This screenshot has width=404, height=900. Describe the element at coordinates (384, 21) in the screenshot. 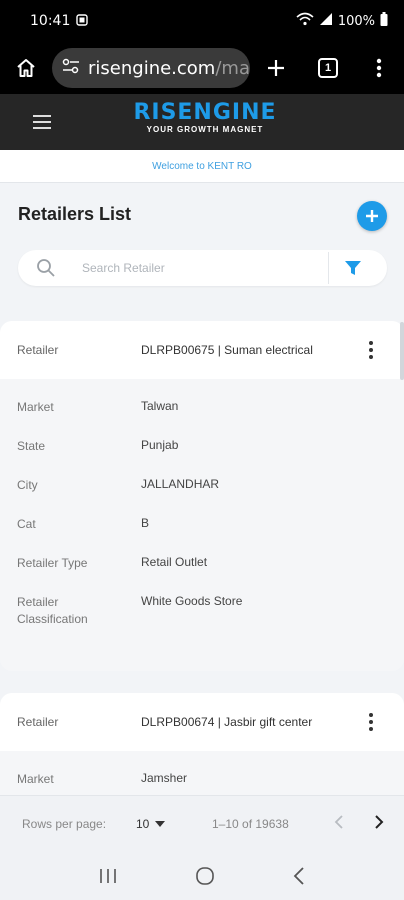

I see `battery-icon` at that location.